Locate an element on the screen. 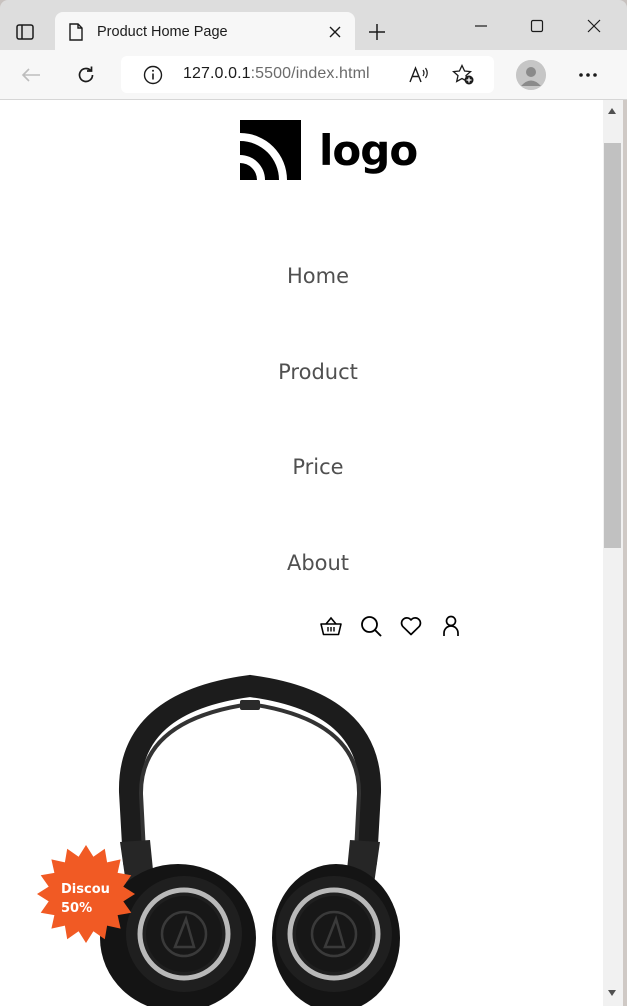 Image resolution: width=627 pixels, height=1006 pixels. close-window-button is located at coordinates (594, 26).